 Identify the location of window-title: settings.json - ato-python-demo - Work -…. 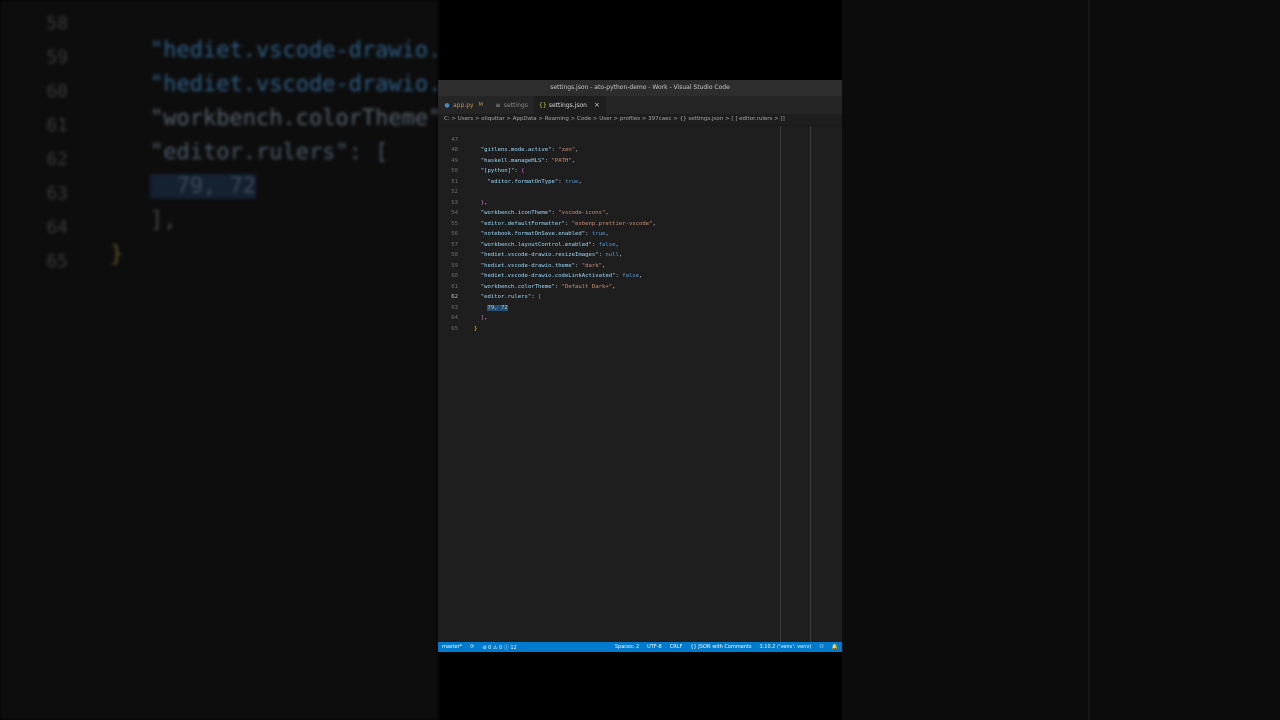
(640, 88).